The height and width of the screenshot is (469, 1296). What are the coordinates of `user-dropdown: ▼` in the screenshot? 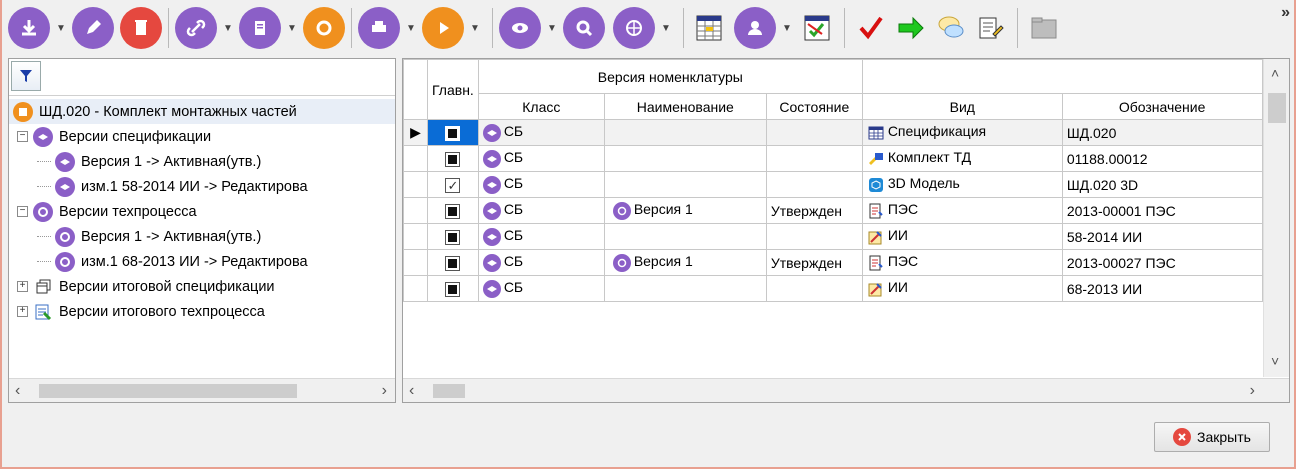 It's located at (787, 28).